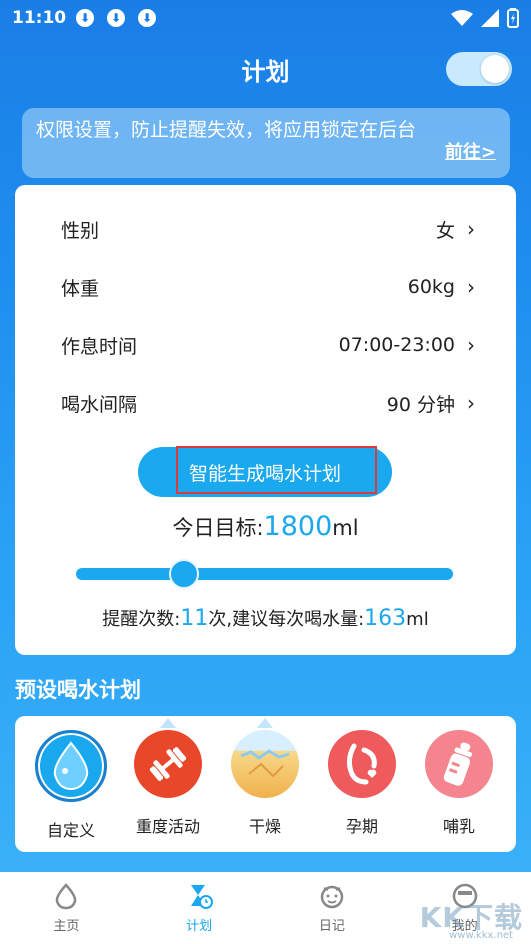 This screenshot has height=944, width=531. Describe the element at coordinates (462, 18) in the screenshot. I see `wifi-icon` at that location.